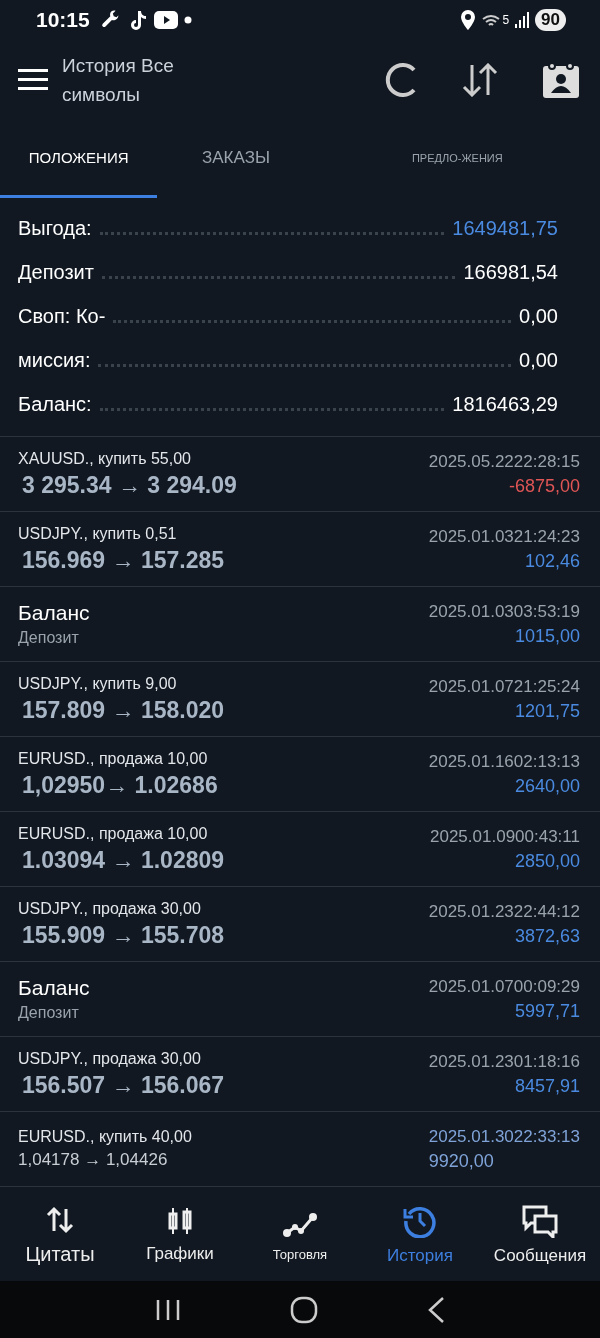  I want to click on deal-time: 2025.01.0900:43:11, so click(505, 836).